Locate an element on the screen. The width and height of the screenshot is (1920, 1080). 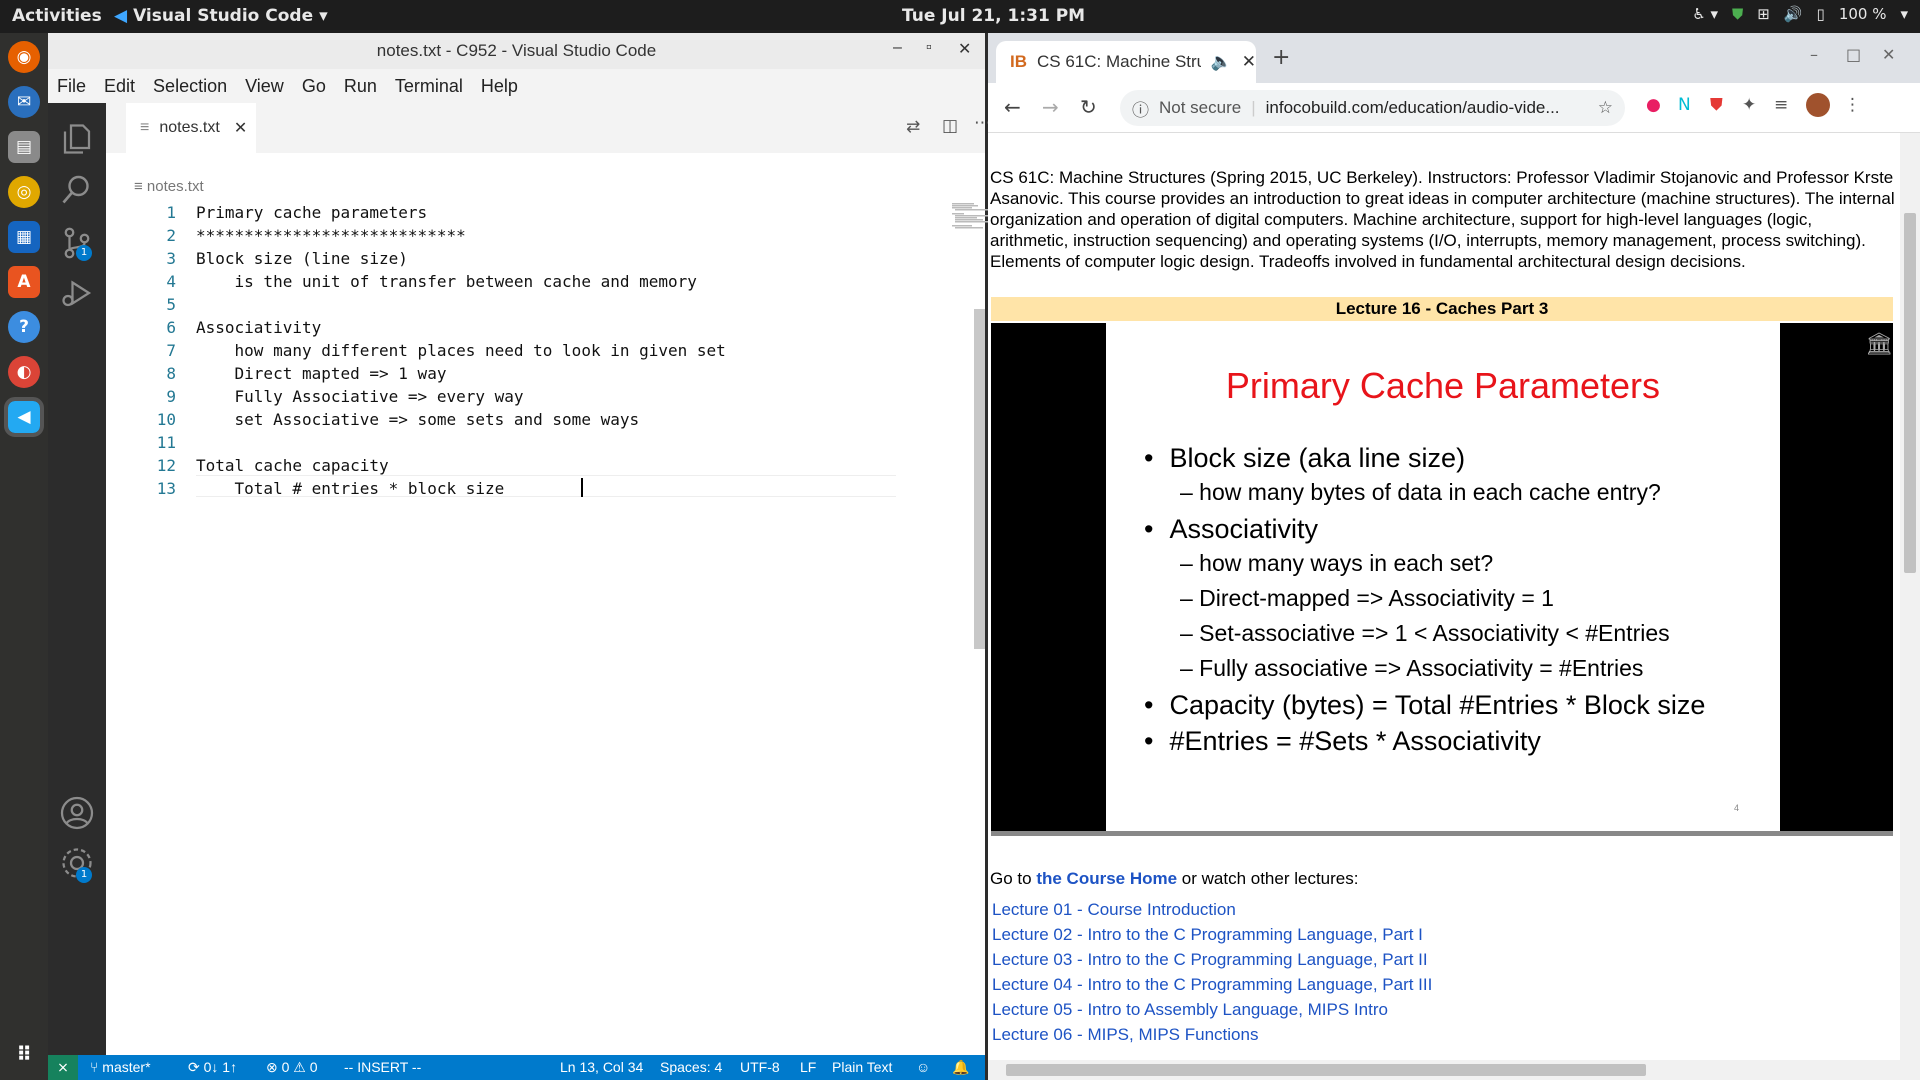
code-line: Primary cache parameters is located at coordinates (311, 212).